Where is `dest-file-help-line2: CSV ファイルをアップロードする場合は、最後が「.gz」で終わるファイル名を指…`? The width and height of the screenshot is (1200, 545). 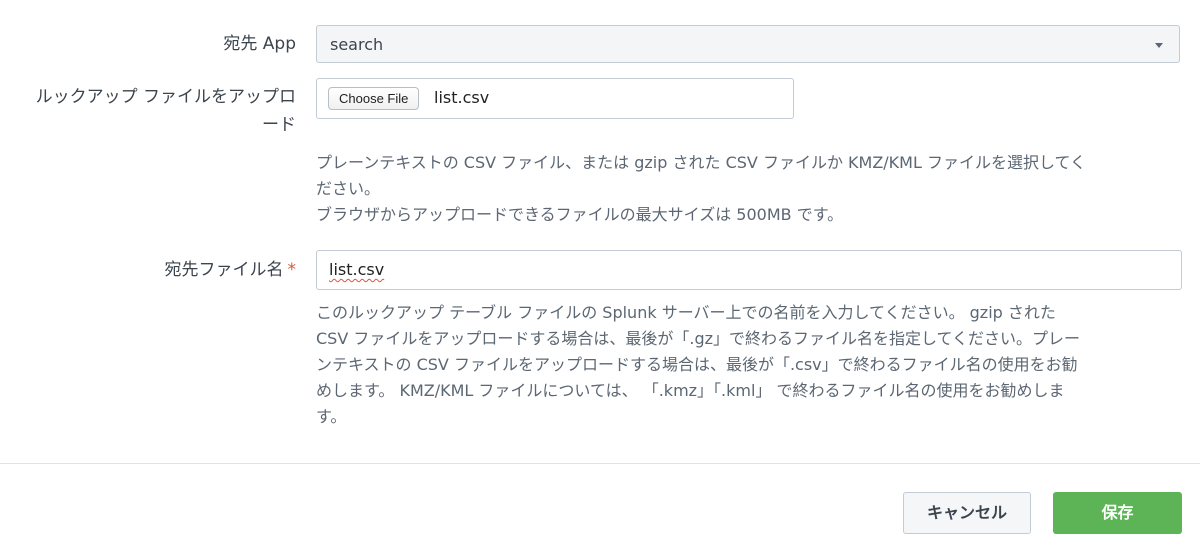 dest-file-help-line2: CSV ファイルをアップロードする場合は、最後が「.gz」で終わるファイル名を指… is located at coordinates (698, 338).